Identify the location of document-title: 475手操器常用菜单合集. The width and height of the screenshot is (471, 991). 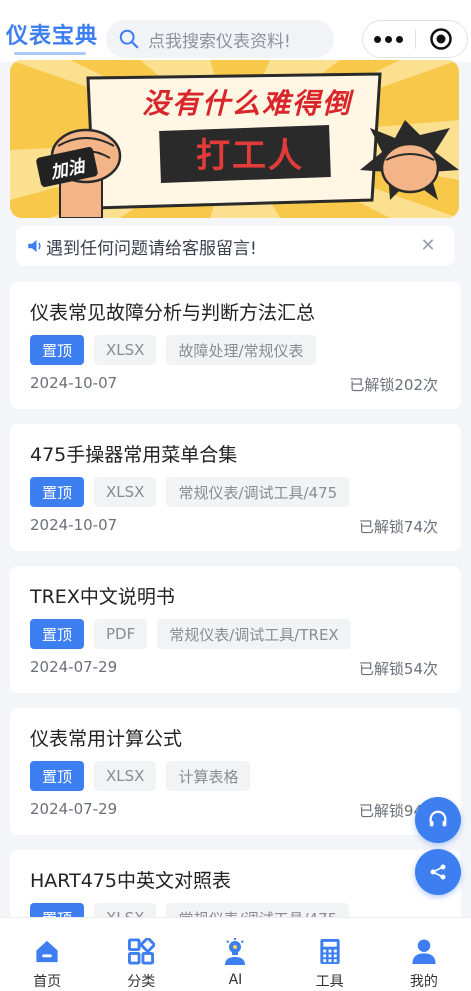
(134, 455).